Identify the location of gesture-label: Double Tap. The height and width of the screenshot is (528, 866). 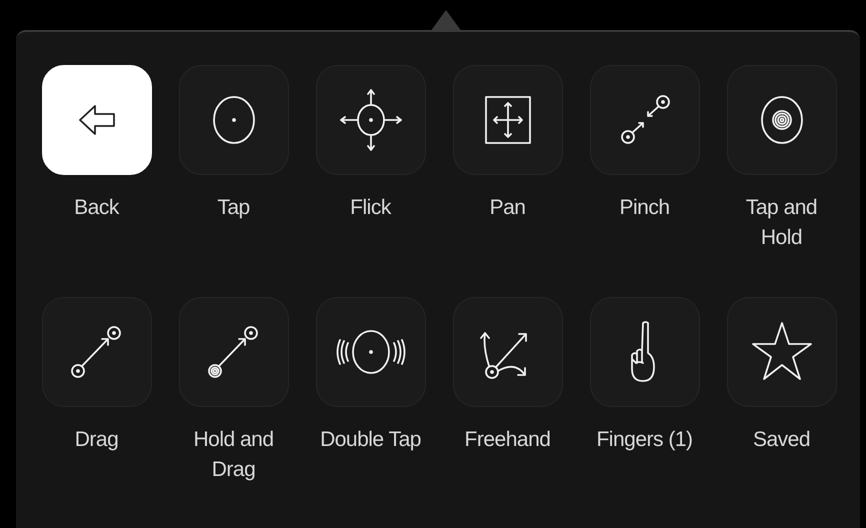
(370, 440).